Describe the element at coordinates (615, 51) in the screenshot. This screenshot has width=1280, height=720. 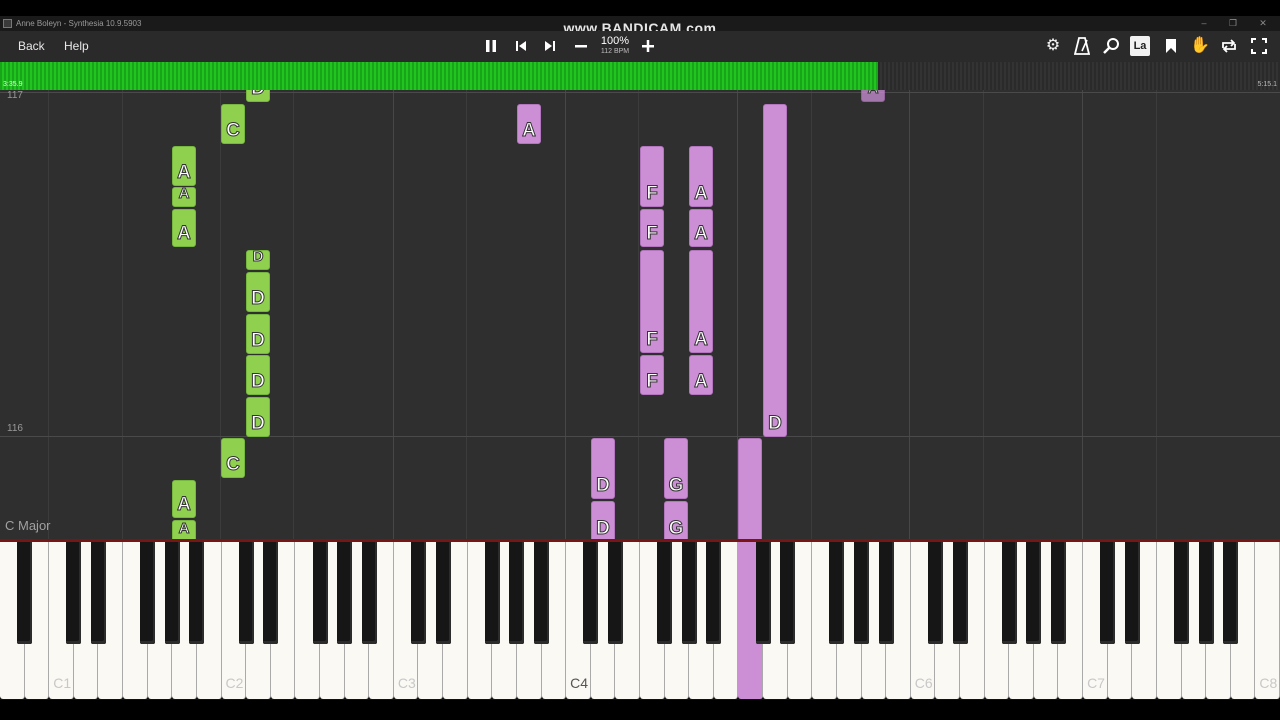
I see `bpm-value: 112 BPM` at that location.